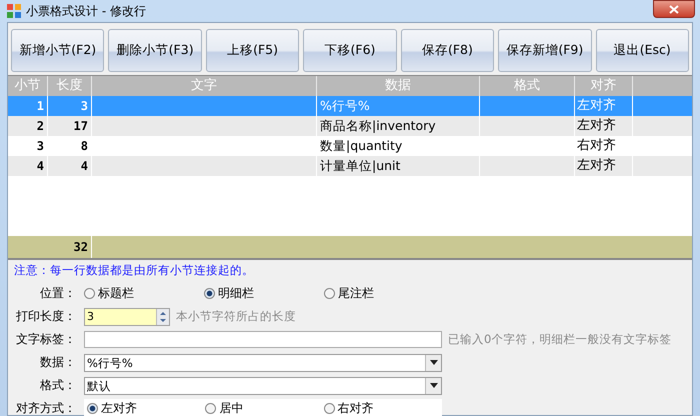 This screenshot has width=700, height=416. I want to click on length-spinbox: 3, so click(127, 317).